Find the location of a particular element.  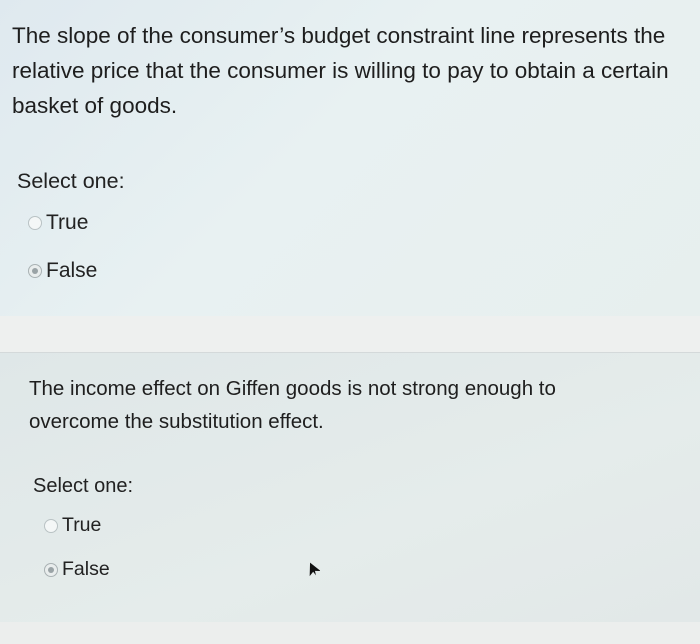

question-1-option-true: True is located at coordinates (58, 223).